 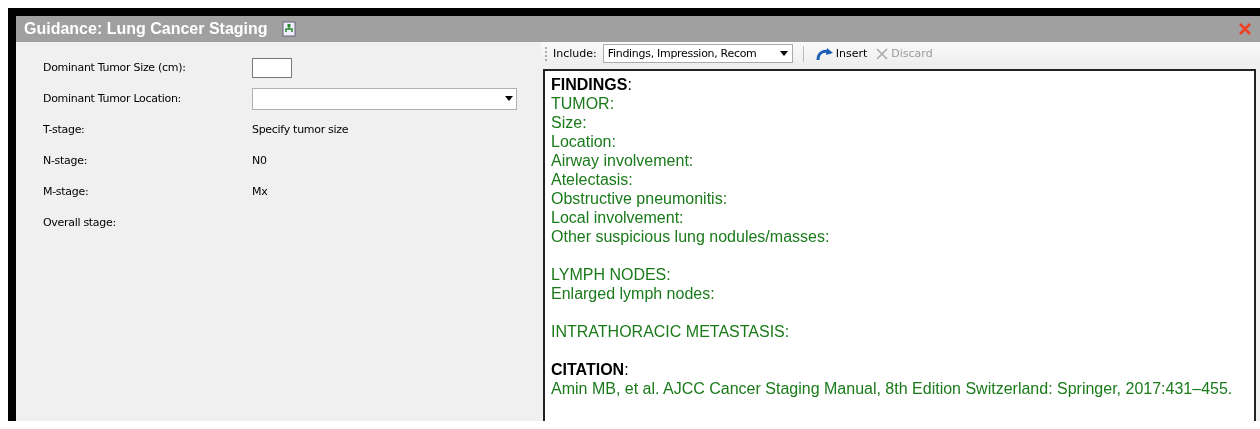 What do you see at coordinates (841, 53) in the screenshot?
I see `insert-button: Insert` at bounding box center [841, 53].